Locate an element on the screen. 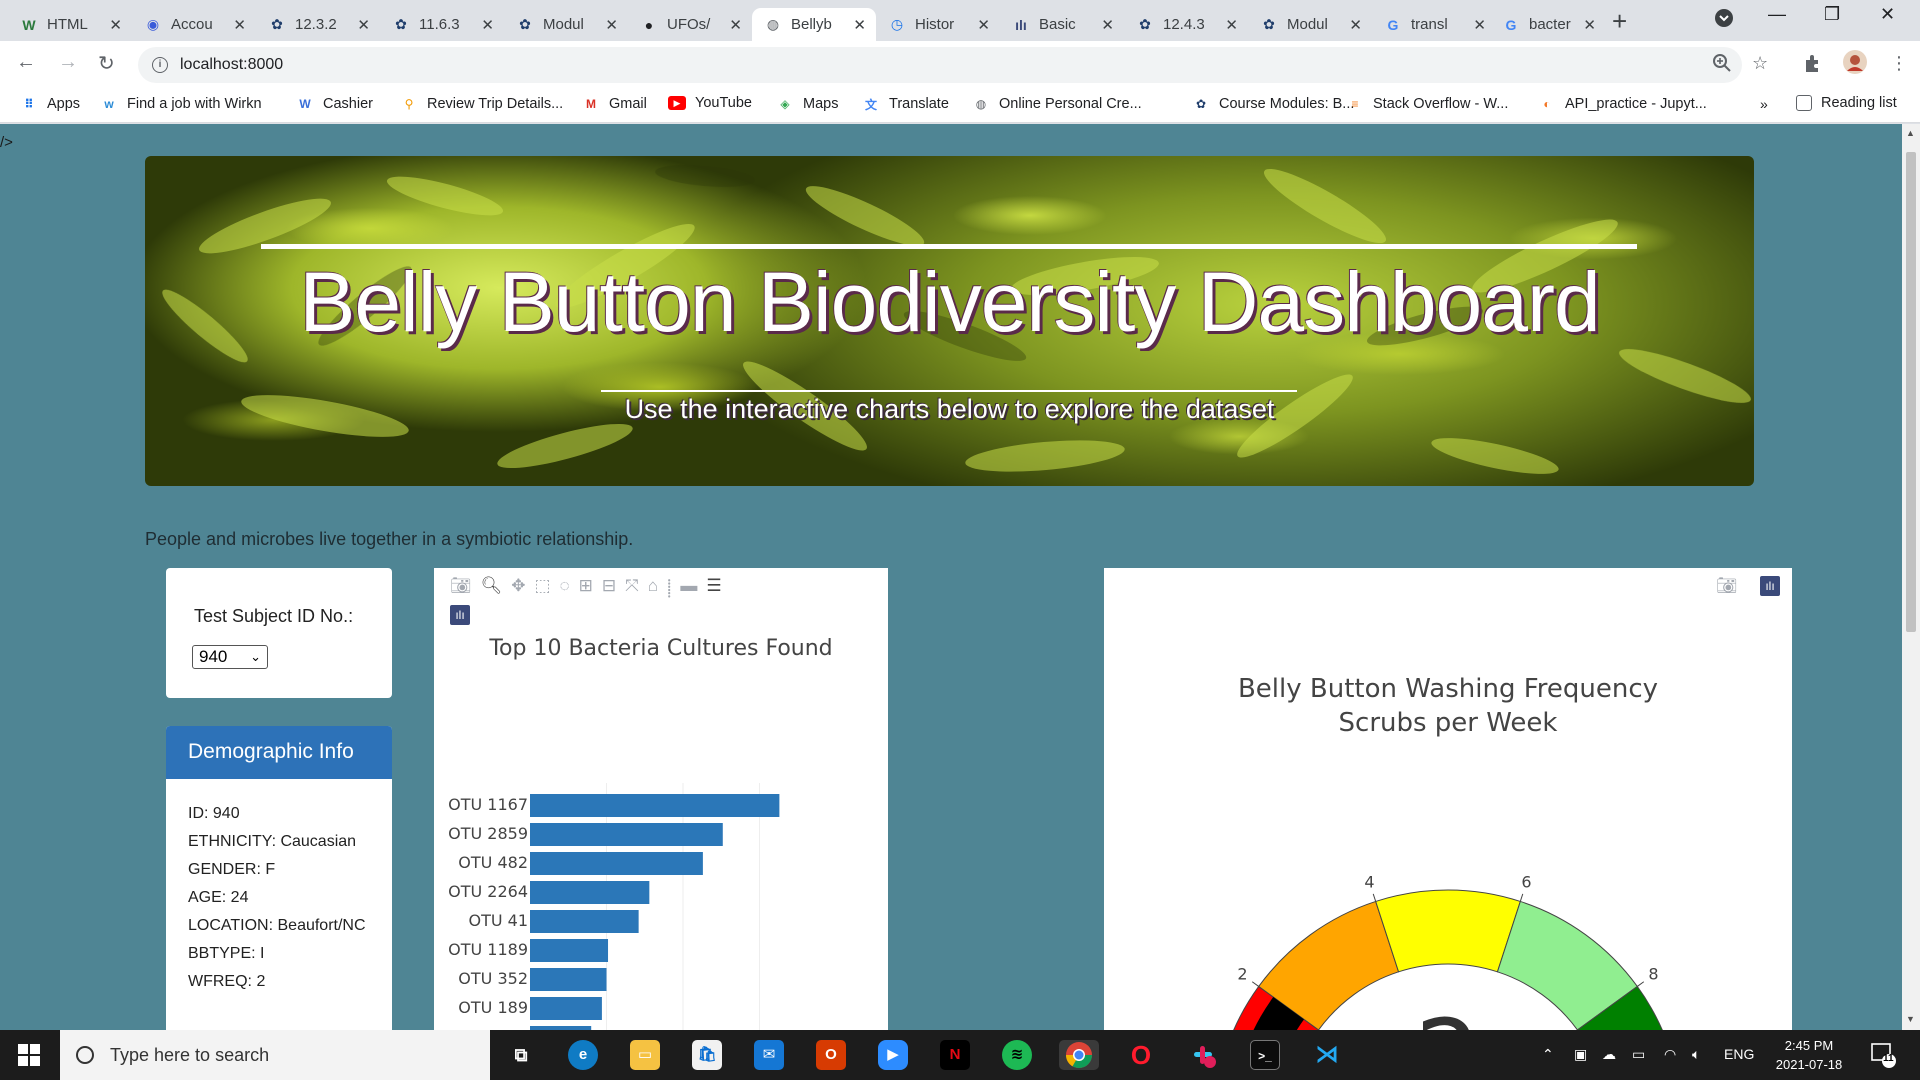 The width and height of the screenshot is (1920, 1080). module-icon: ✿ is located at coordinates (525, 24).